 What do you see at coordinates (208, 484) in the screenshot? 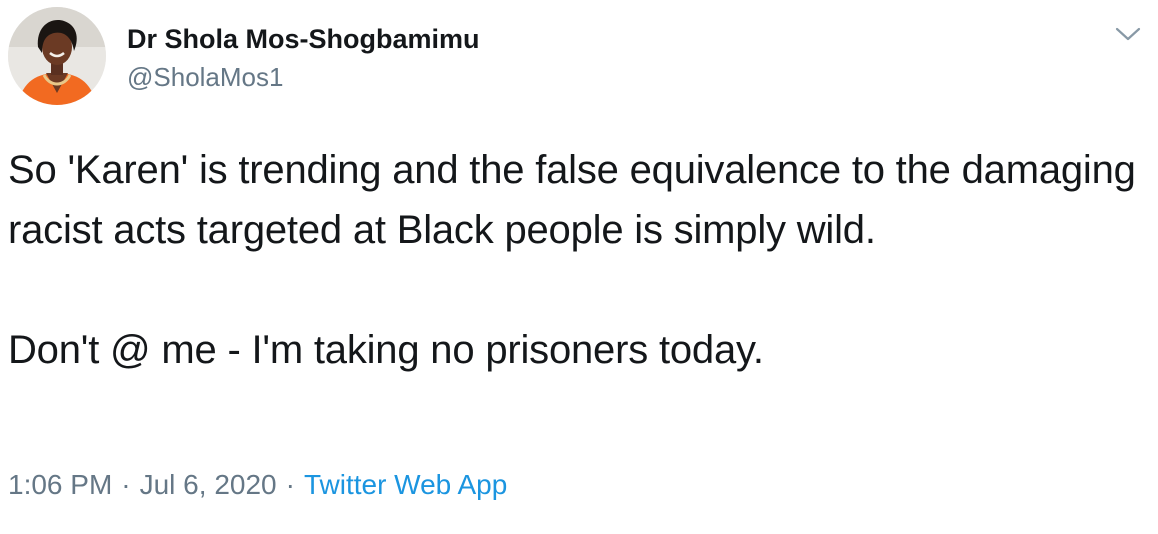
I see `tweet-date: Jul 6, 2020` at bounding box center [208, 484].